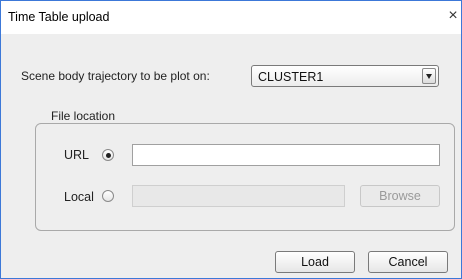  Describe the element at coordinates (59, 17) in the screenshot. I see `window-title: Time Table upload` at that location.